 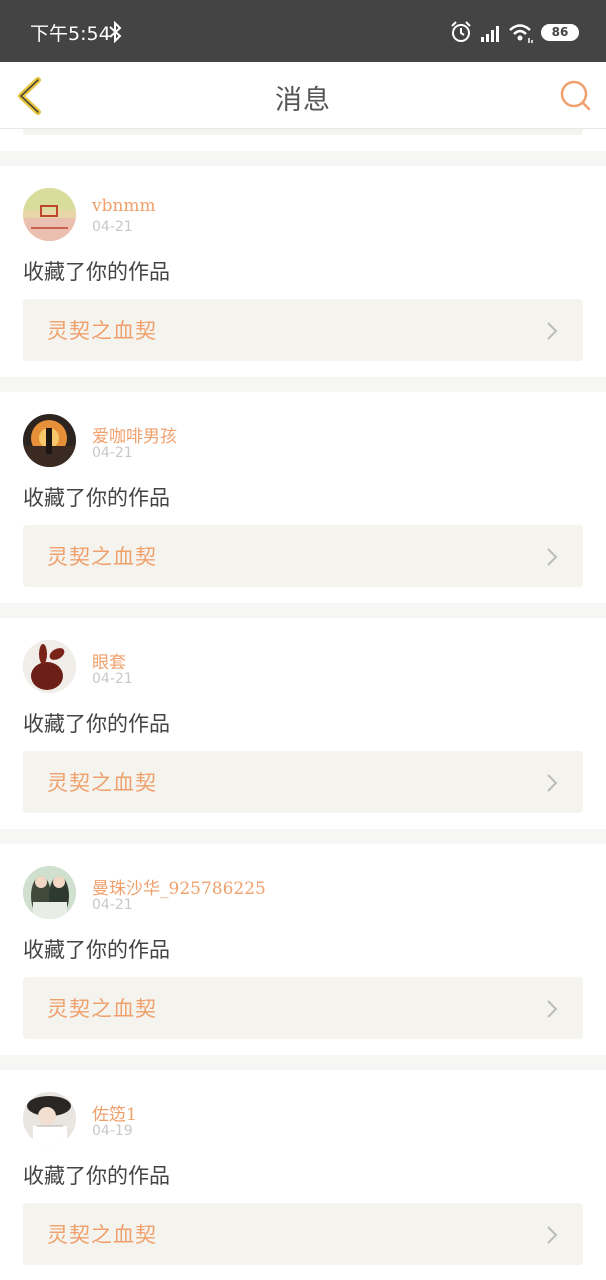 What do you see at coordinates (490, 34) in the screenshot?
I see `signal-icon` at bounding box center [490, 34].